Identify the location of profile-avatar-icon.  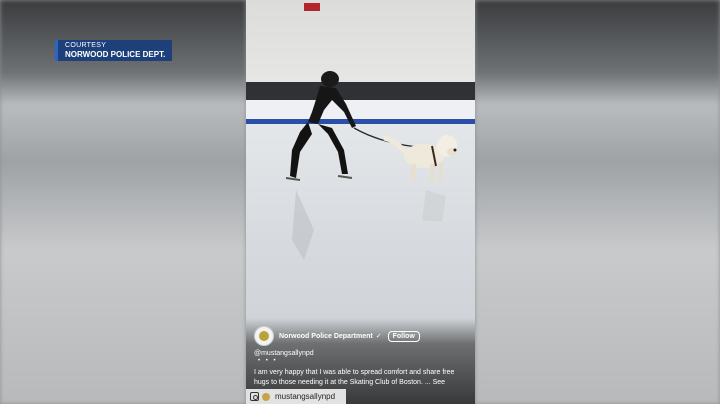
(266, 396).